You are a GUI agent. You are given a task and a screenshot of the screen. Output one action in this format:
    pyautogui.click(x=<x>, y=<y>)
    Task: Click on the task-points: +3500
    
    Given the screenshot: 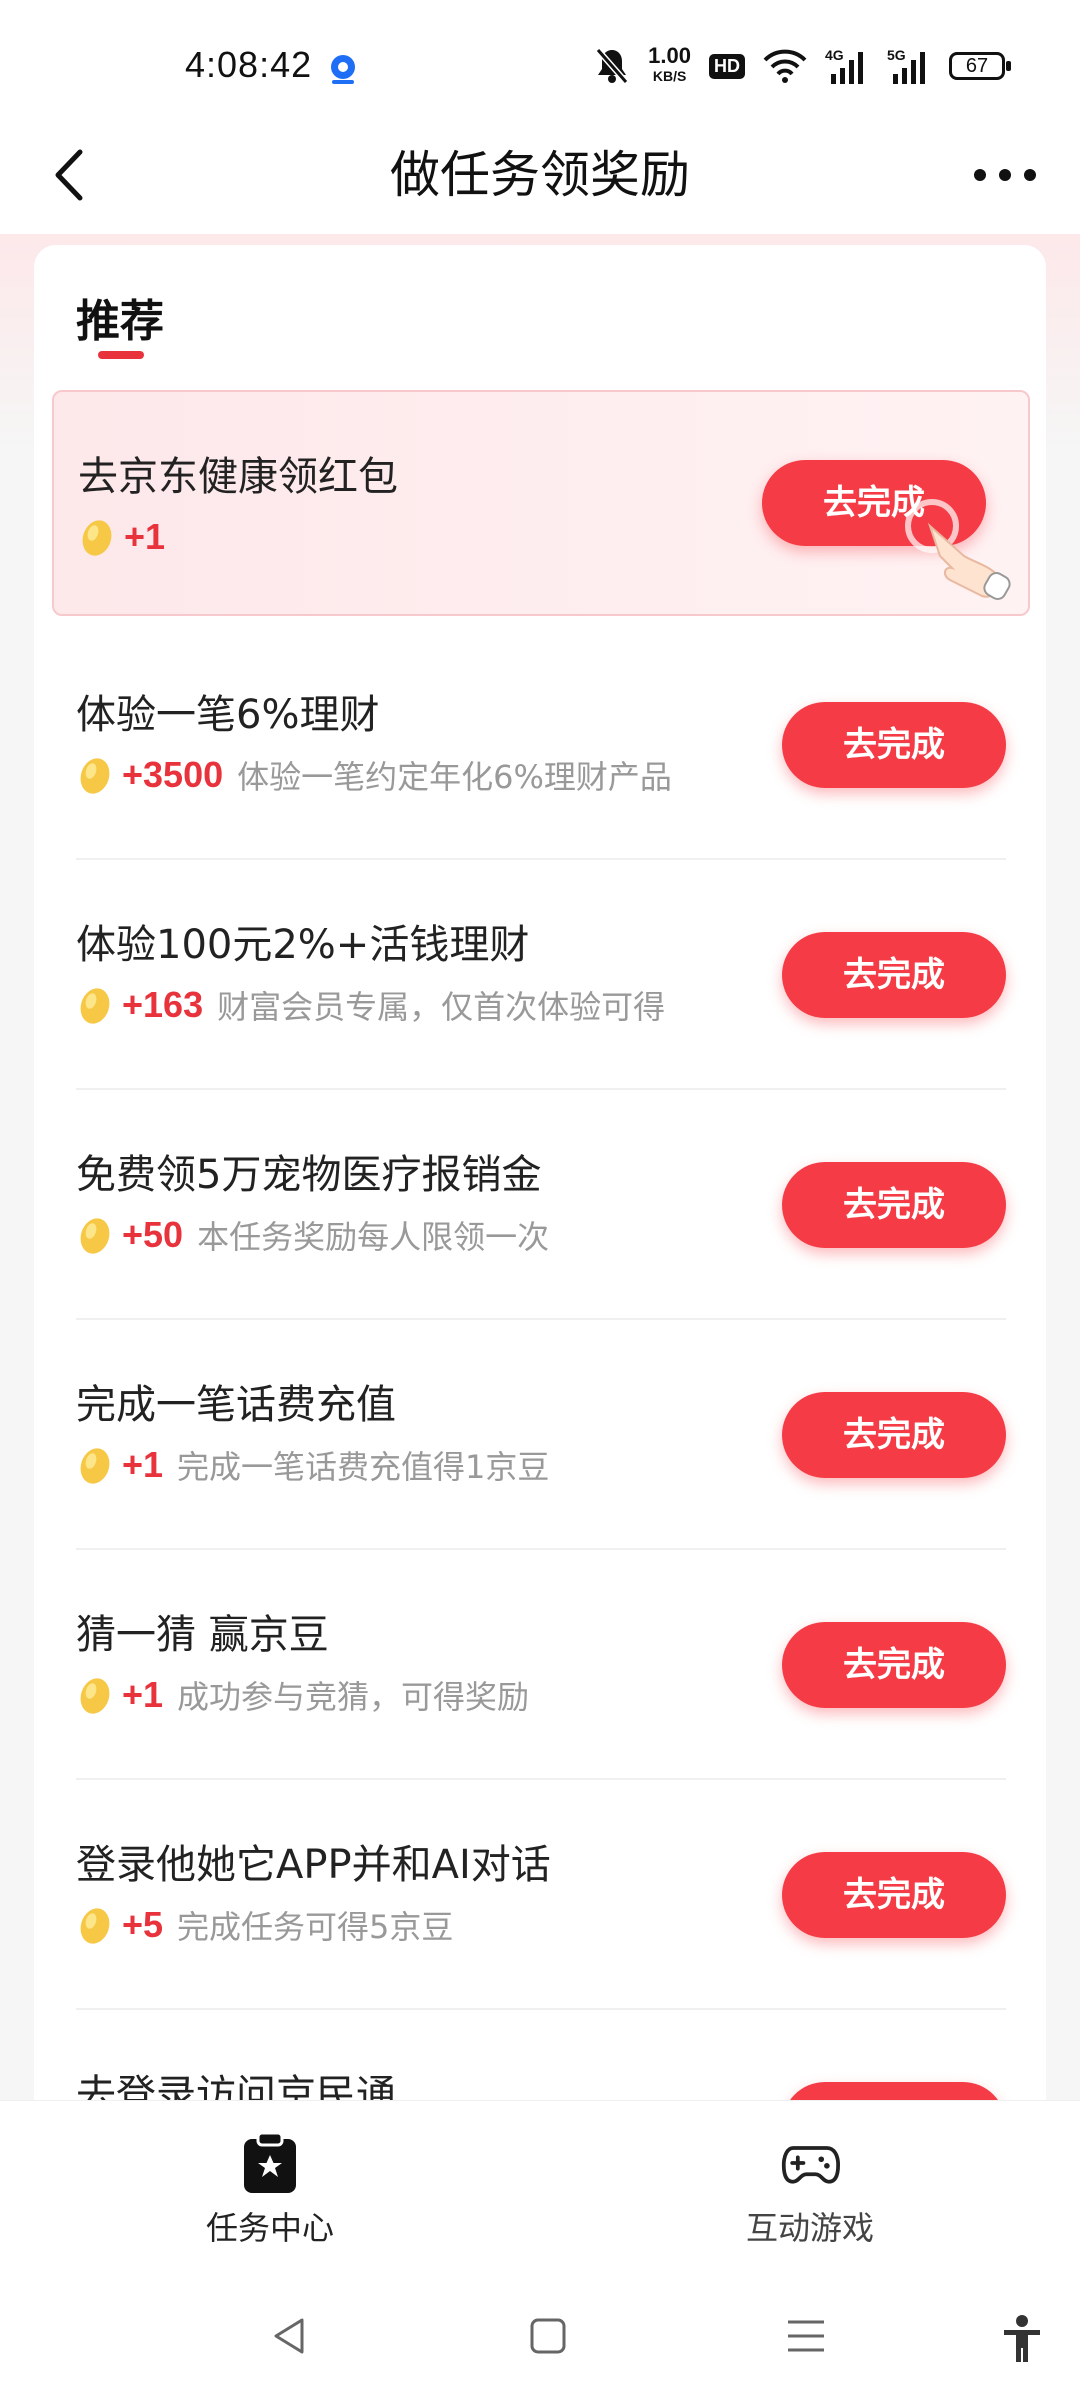 What is the action you would take?
    pyautogui.click(x=173, y=774)
    